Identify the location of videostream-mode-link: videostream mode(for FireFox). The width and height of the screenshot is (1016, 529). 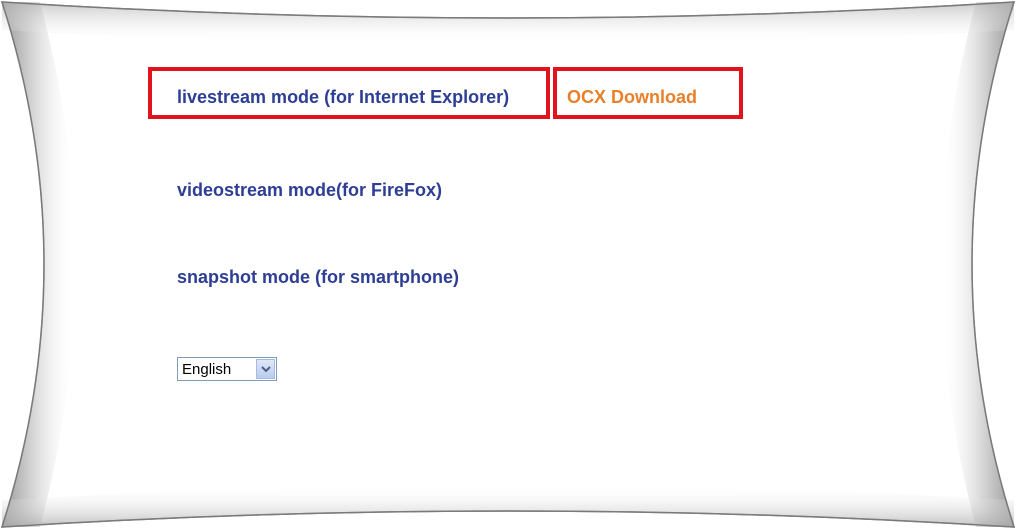
(309, 190).